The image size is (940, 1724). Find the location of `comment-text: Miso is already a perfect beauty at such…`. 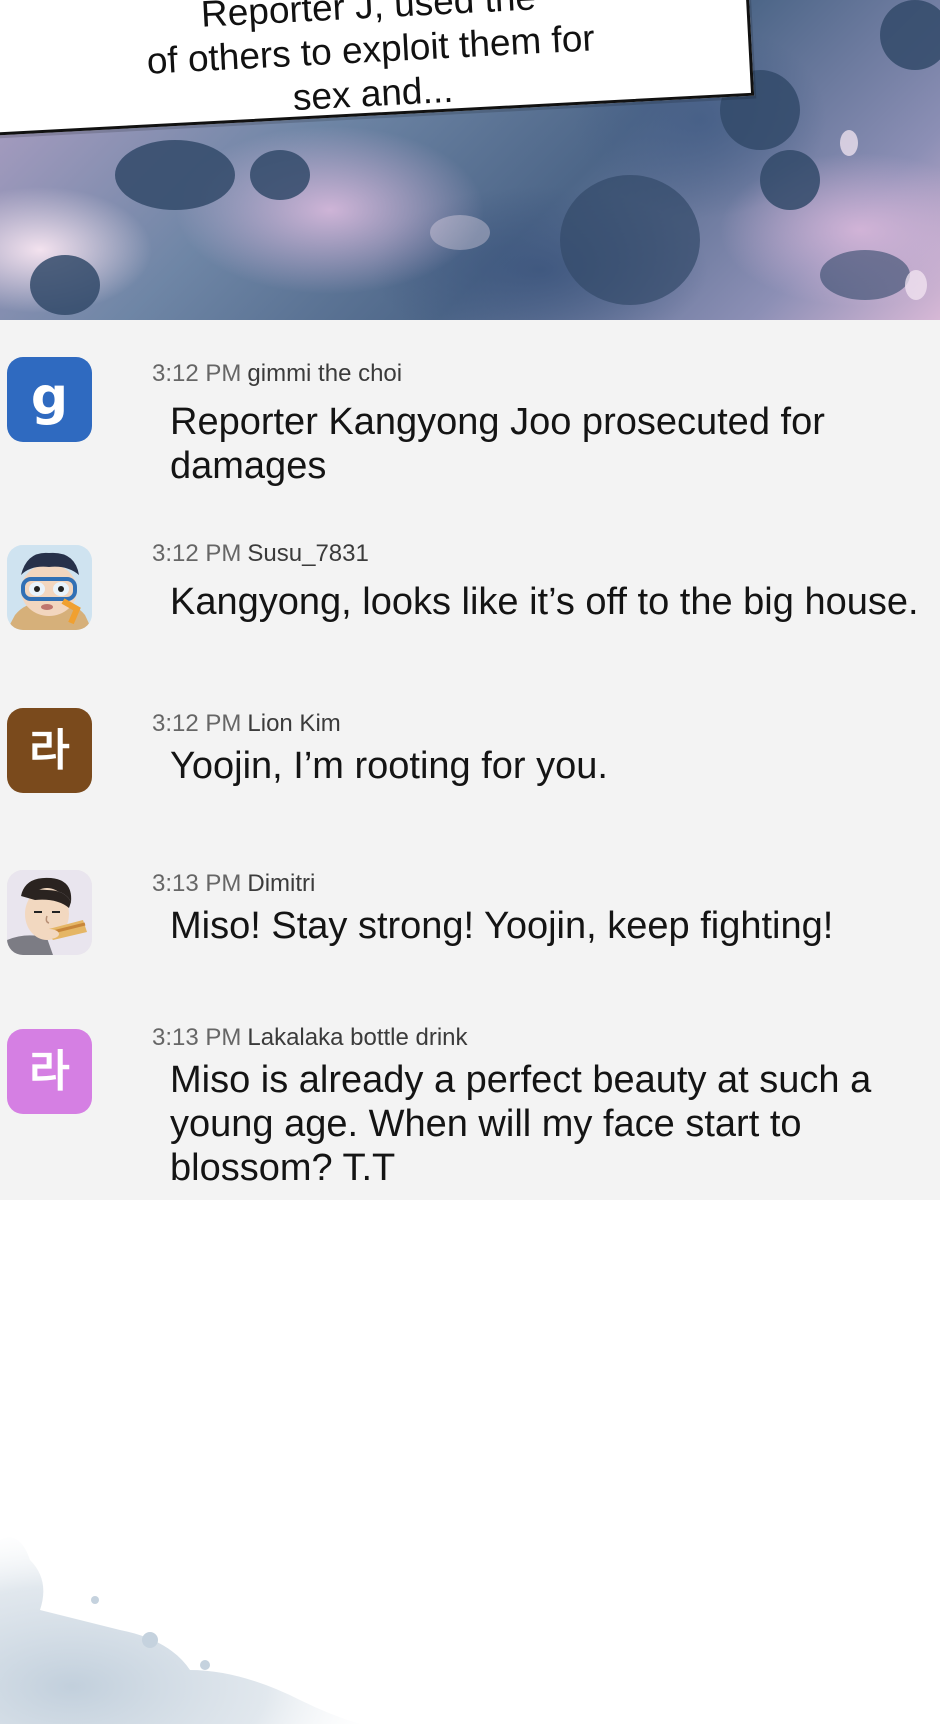

comment-text: Miso is already a perfect beauty at such… is located at coordinates (521, 1124).